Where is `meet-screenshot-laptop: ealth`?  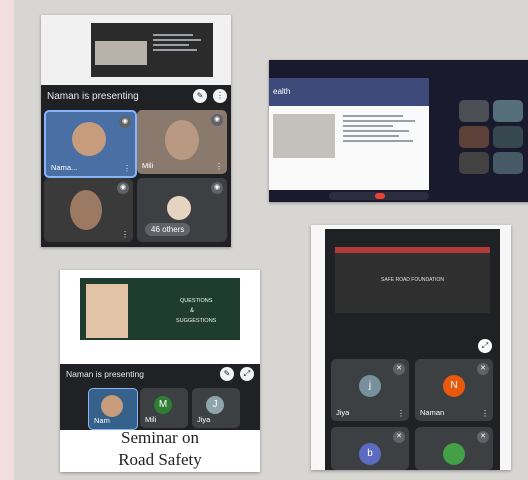
meet-screenshot-laptop: ealth is located at coordinates (398, 131).